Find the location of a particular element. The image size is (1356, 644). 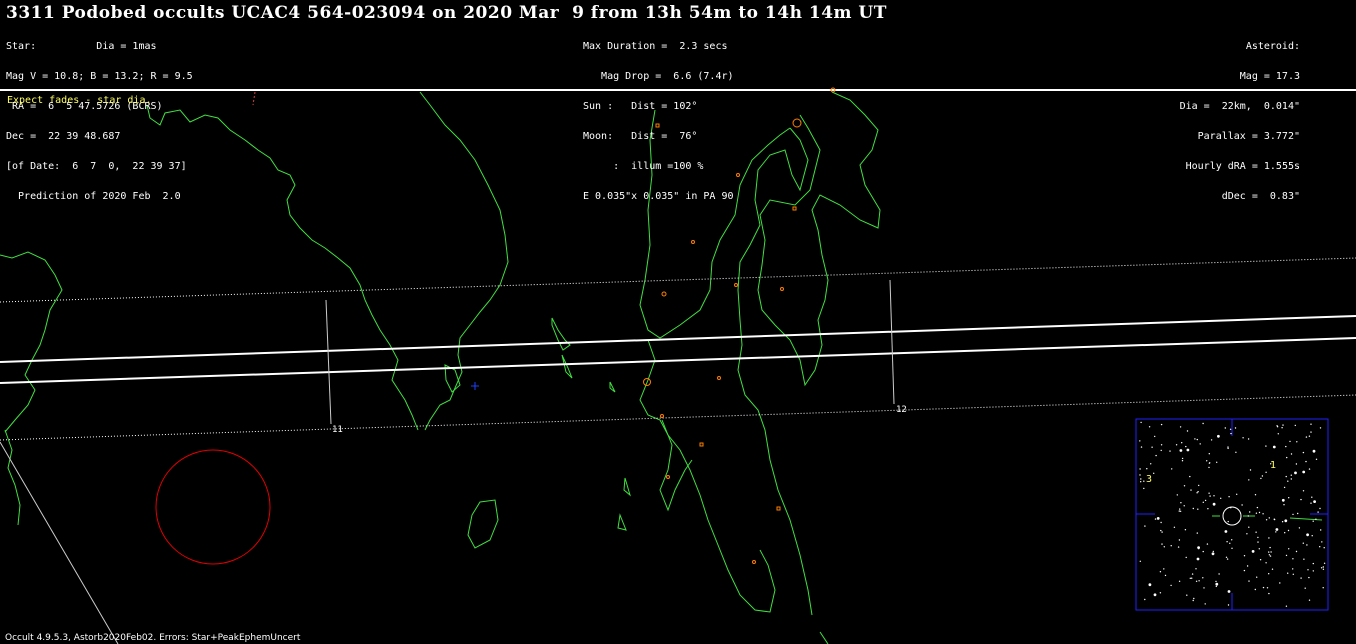

red-tick is located at coordinates (254, 98).